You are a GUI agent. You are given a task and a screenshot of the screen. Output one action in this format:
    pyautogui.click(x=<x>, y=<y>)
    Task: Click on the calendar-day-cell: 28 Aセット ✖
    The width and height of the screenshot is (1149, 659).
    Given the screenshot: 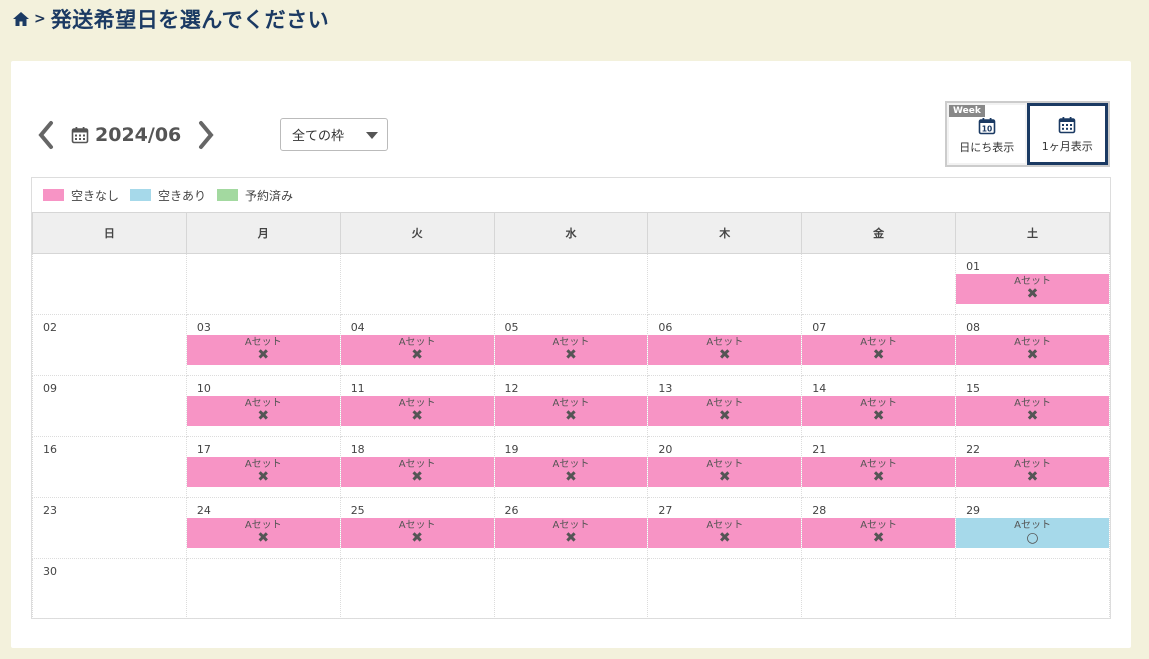 What is the action you would take?
    pyautogui.click(x=879, y=528)
    